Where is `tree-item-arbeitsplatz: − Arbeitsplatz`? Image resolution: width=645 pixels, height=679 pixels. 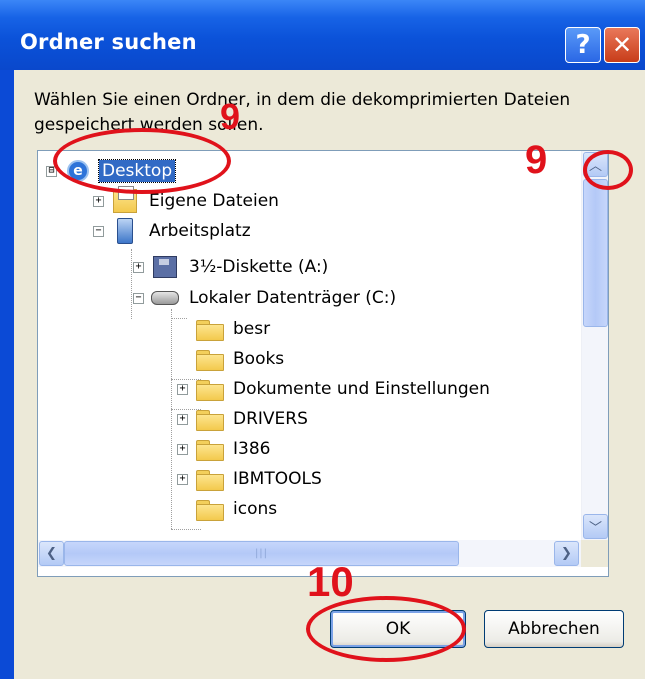
tree-item-arbeitsplatz: − Arbeitsplatz is located at coordinates (173, 231).